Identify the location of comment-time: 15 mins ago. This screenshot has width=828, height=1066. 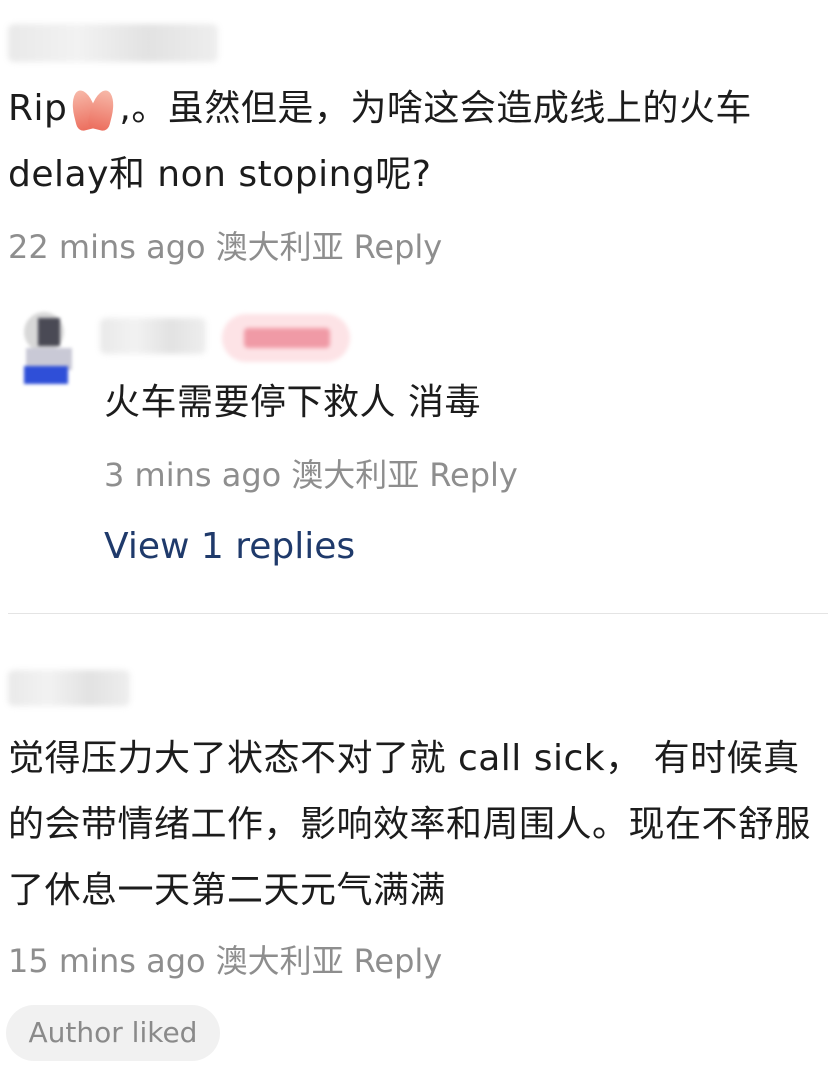
(107, 961).